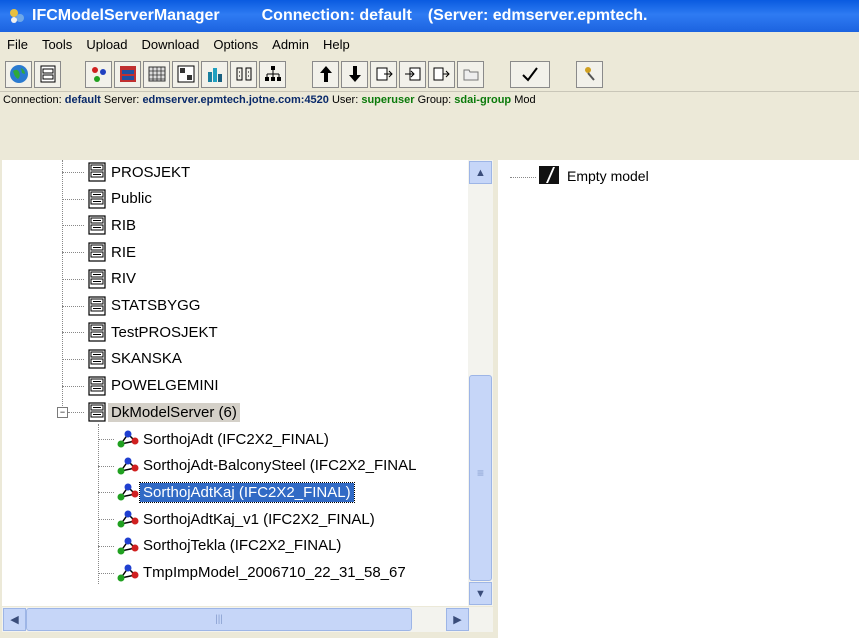 The width and height of the screenshot is (859, 638). What do you see at coordinates (235, 100) in the screenshot?
I see `server-value: edmserver.epmtech.jotne.com:4520` at bounding box center [235, 100].